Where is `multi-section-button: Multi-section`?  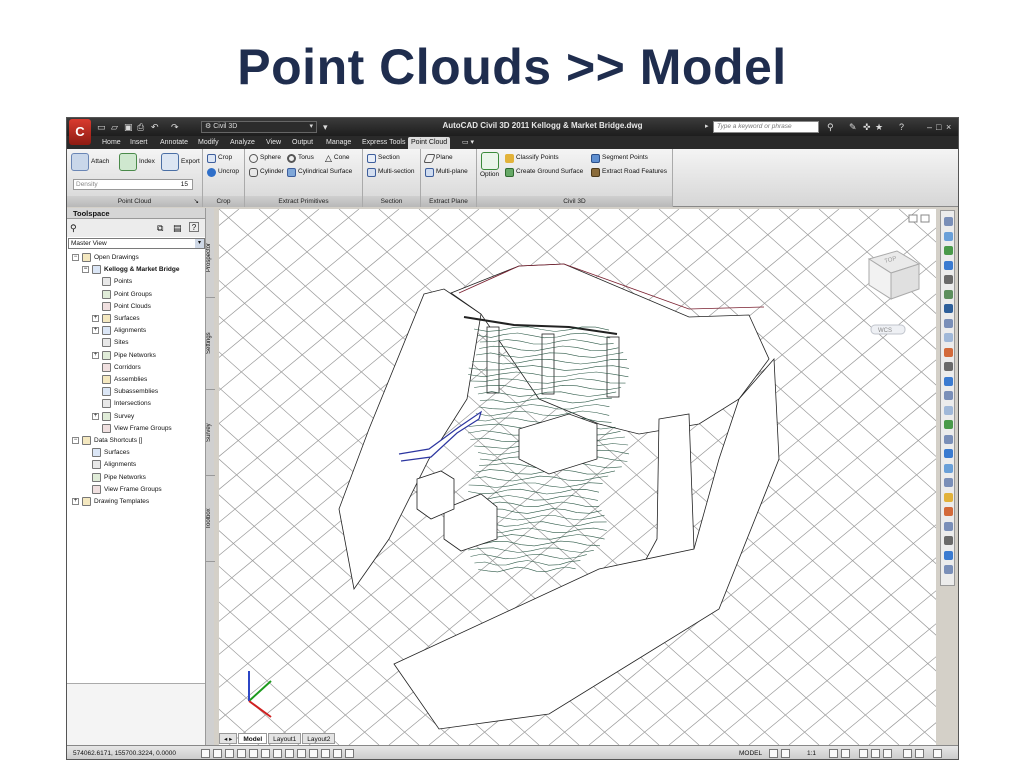 multi-section-button: Multi-section is located at coordinates (390, 172).